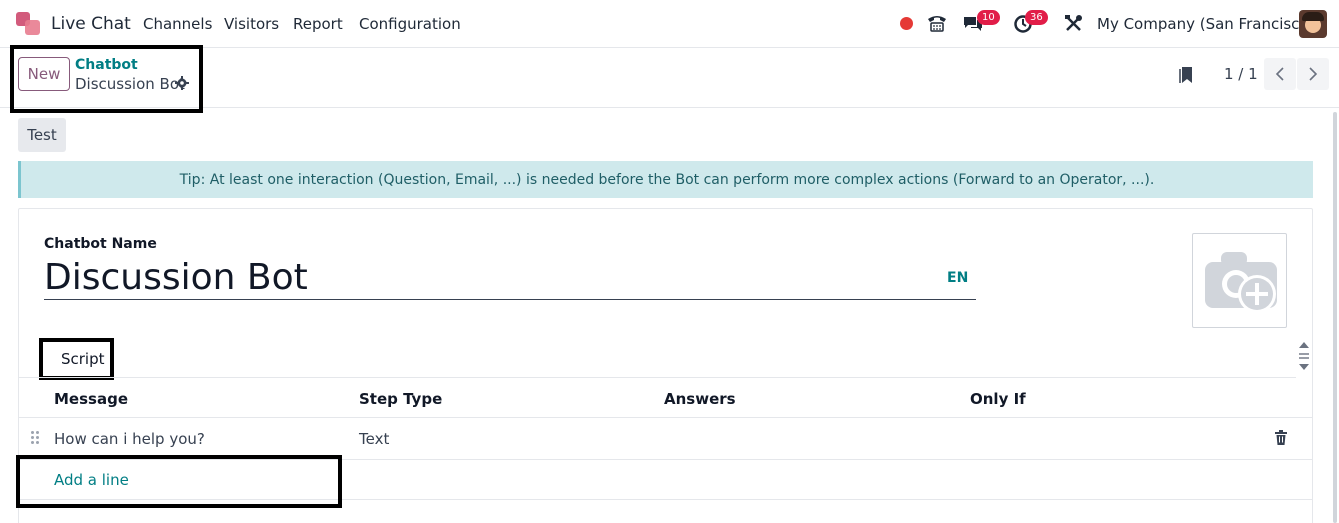 Image resolution: width=1339 pixels, height=523 pixels. I want to click on tabs-divider, so click(657, 377).